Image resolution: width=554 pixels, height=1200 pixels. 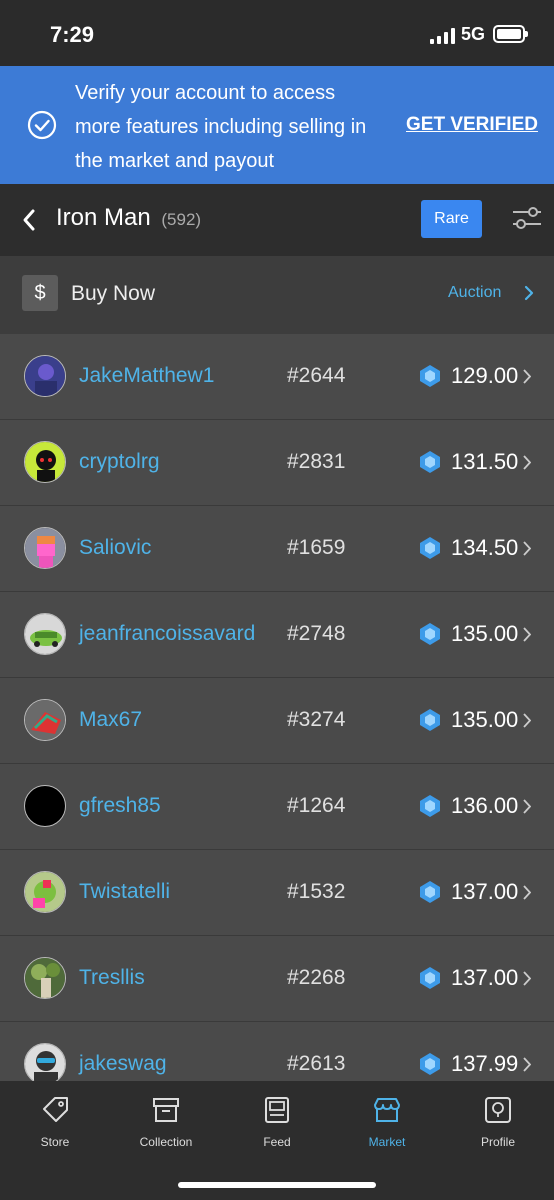 I want to click on listing-row: Max67 #3274 135.00, so click(x=277, y=721).